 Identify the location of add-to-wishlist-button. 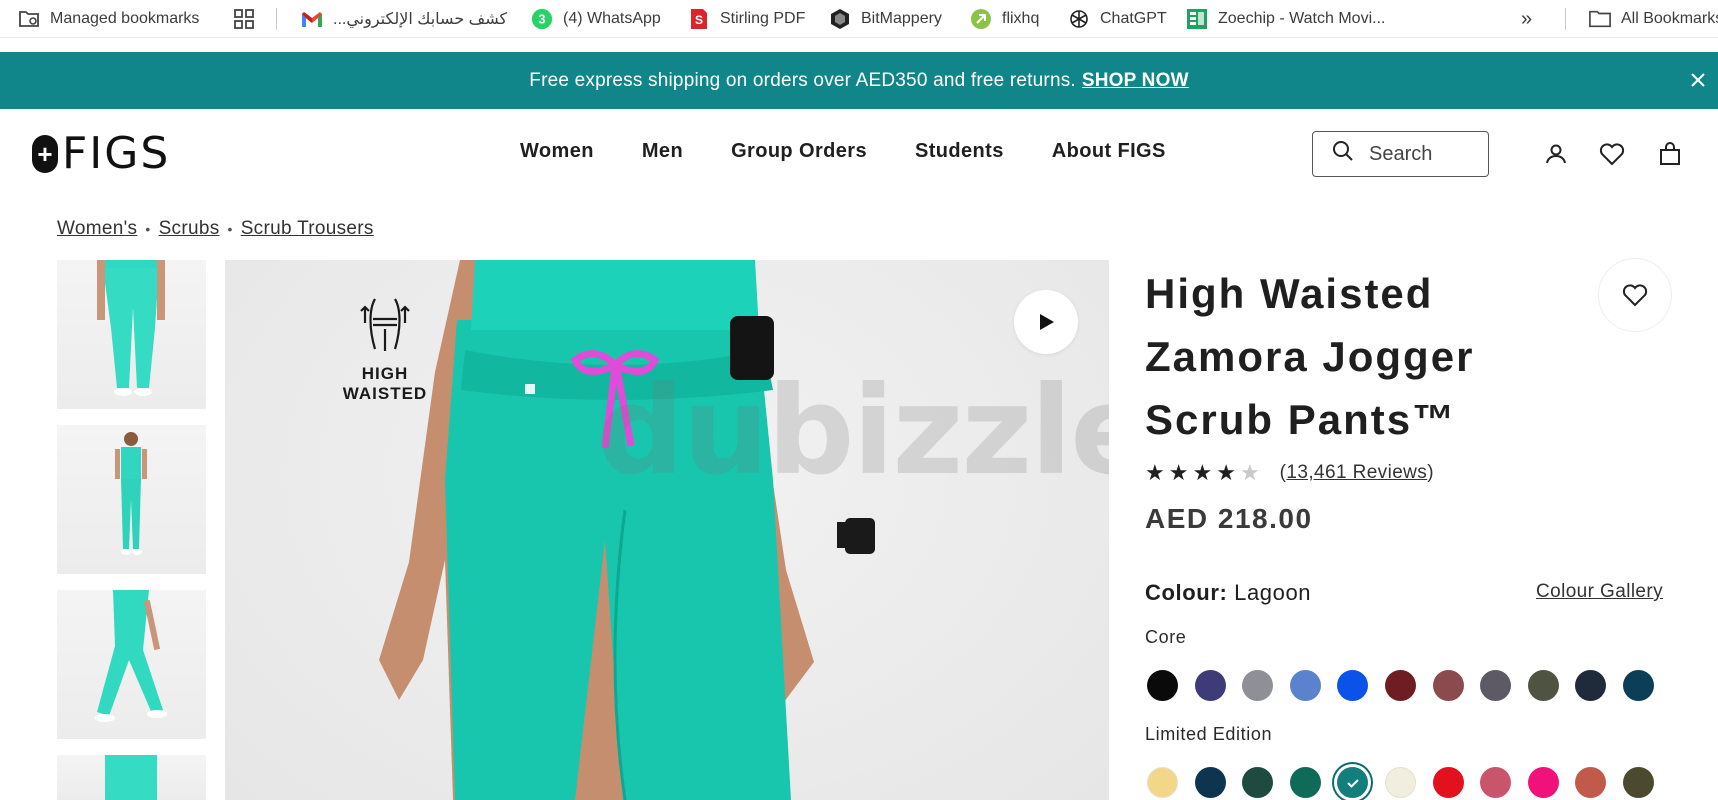
(1635, 295).